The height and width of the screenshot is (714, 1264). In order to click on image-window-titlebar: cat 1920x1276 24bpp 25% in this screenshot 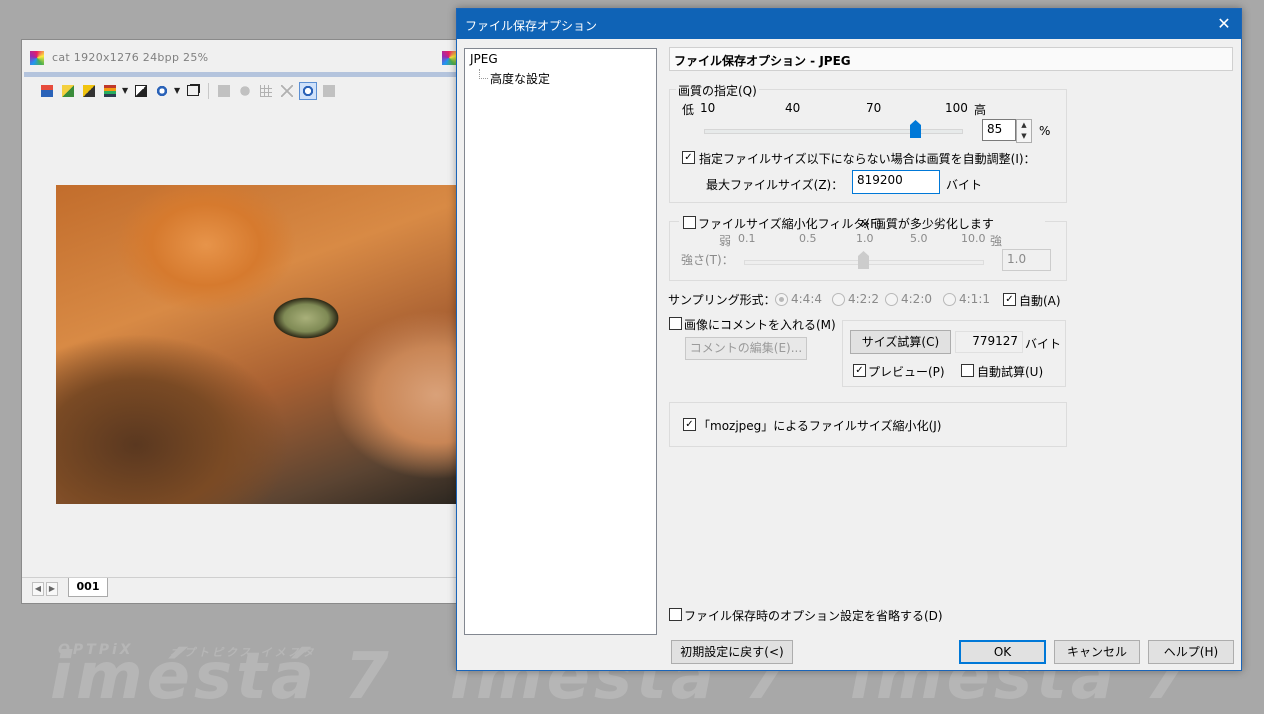, I will do `click(242, 56)`.